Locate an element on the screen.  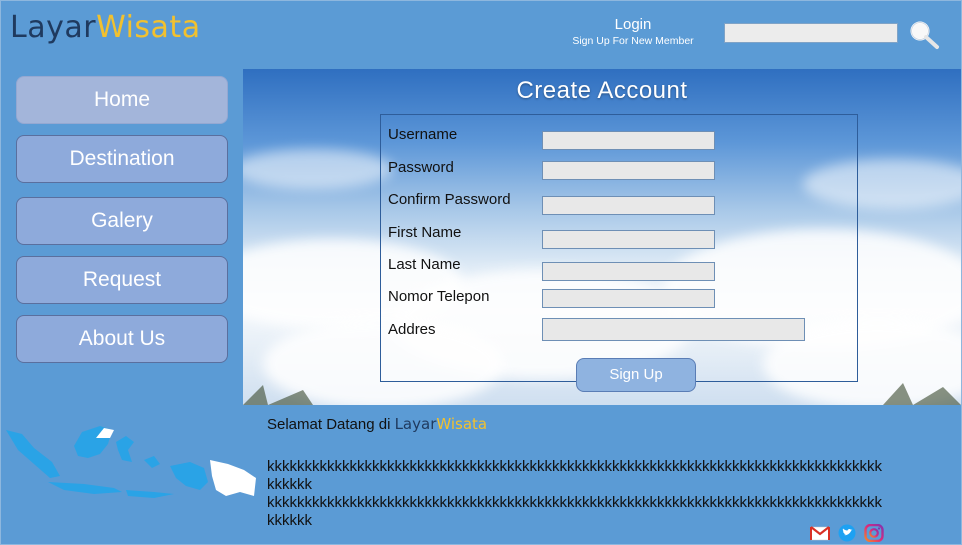
instagram-icon is located at coordinates (874, 533).